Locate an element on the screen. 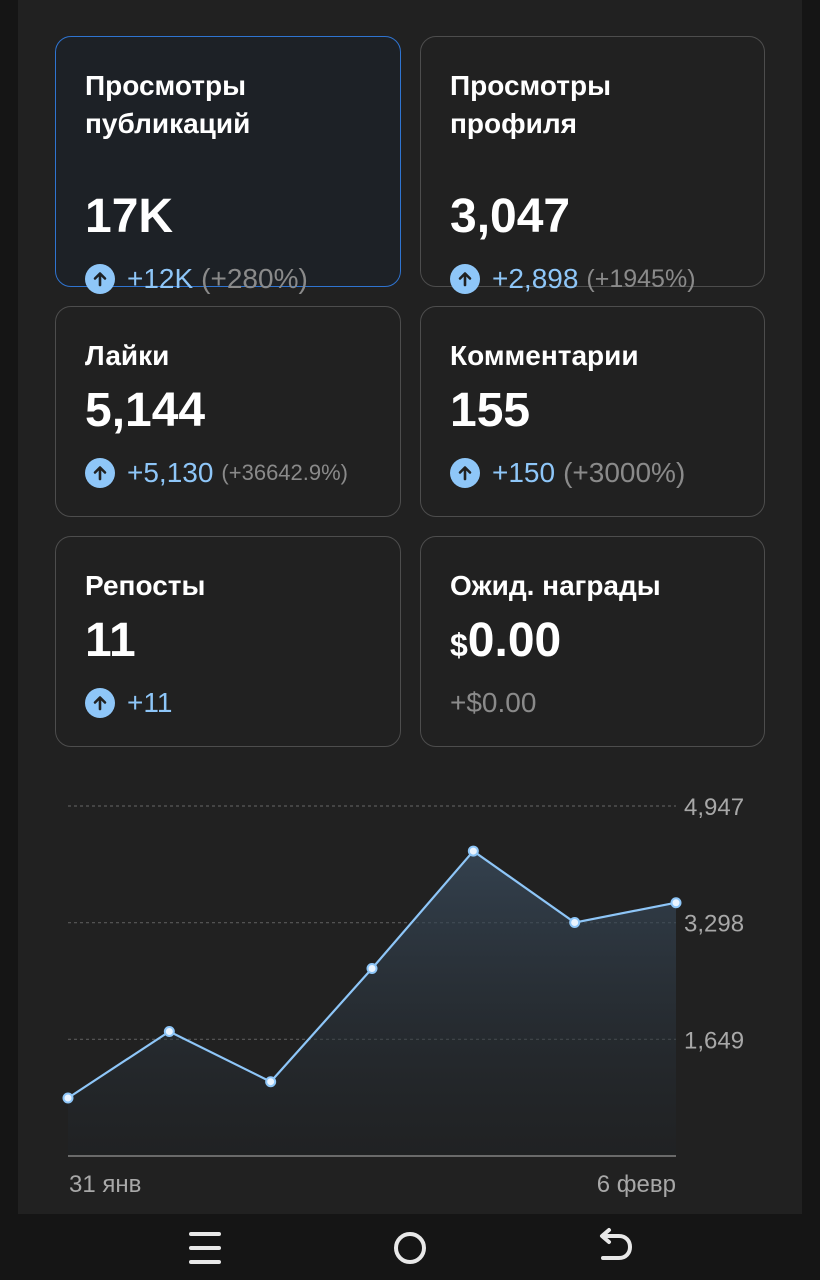 The width and height of the screenshot is (820, 1280). card-delta: +2,898 (+1945%) is located at coordinates (573, 279).